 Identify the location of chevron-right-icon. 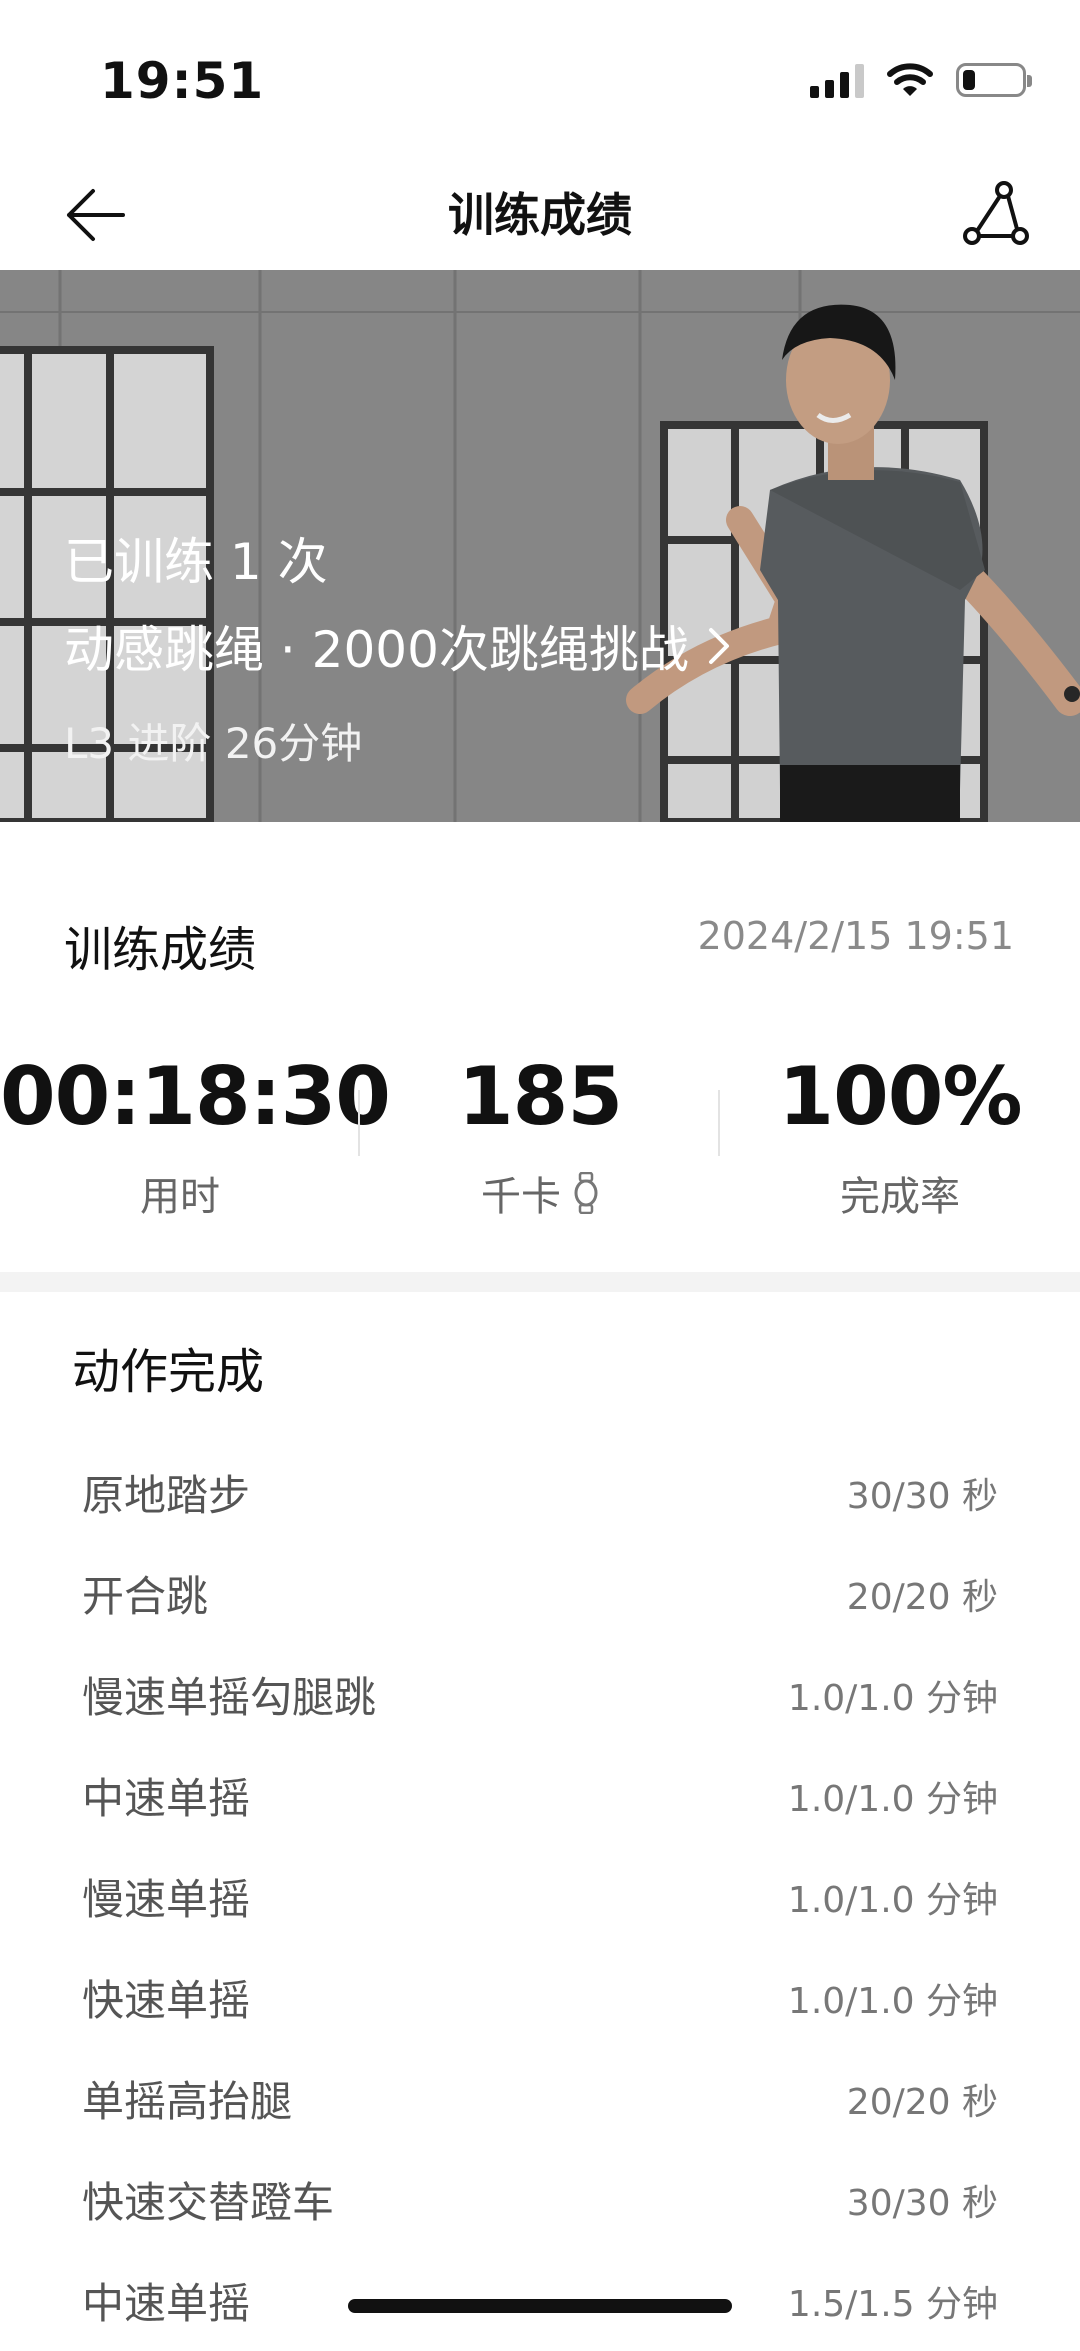
(718, 646).